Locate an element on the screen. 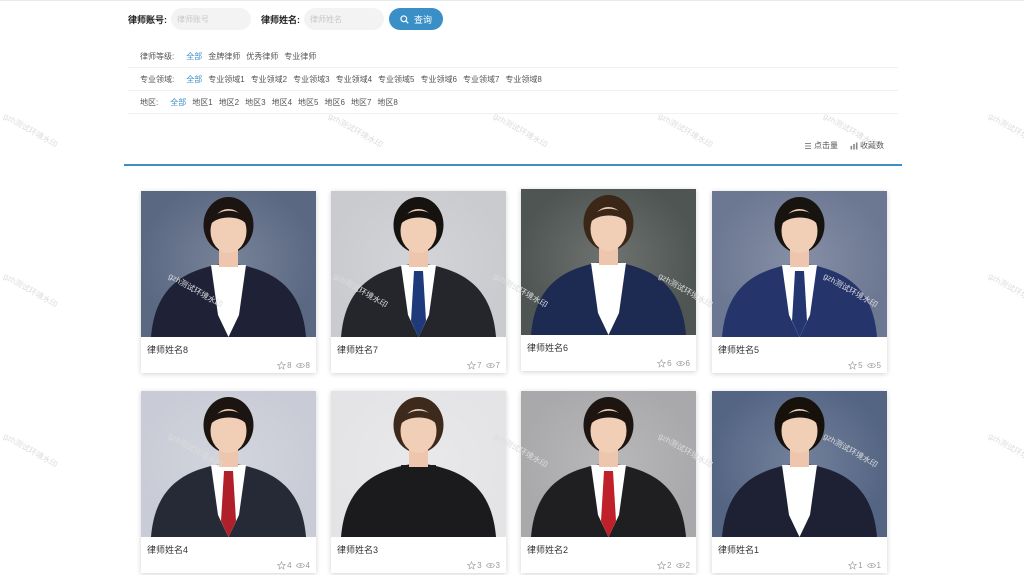 The image size is (1024, 575). filter-option: 专业领域8 is located at coordinates (523, 79).